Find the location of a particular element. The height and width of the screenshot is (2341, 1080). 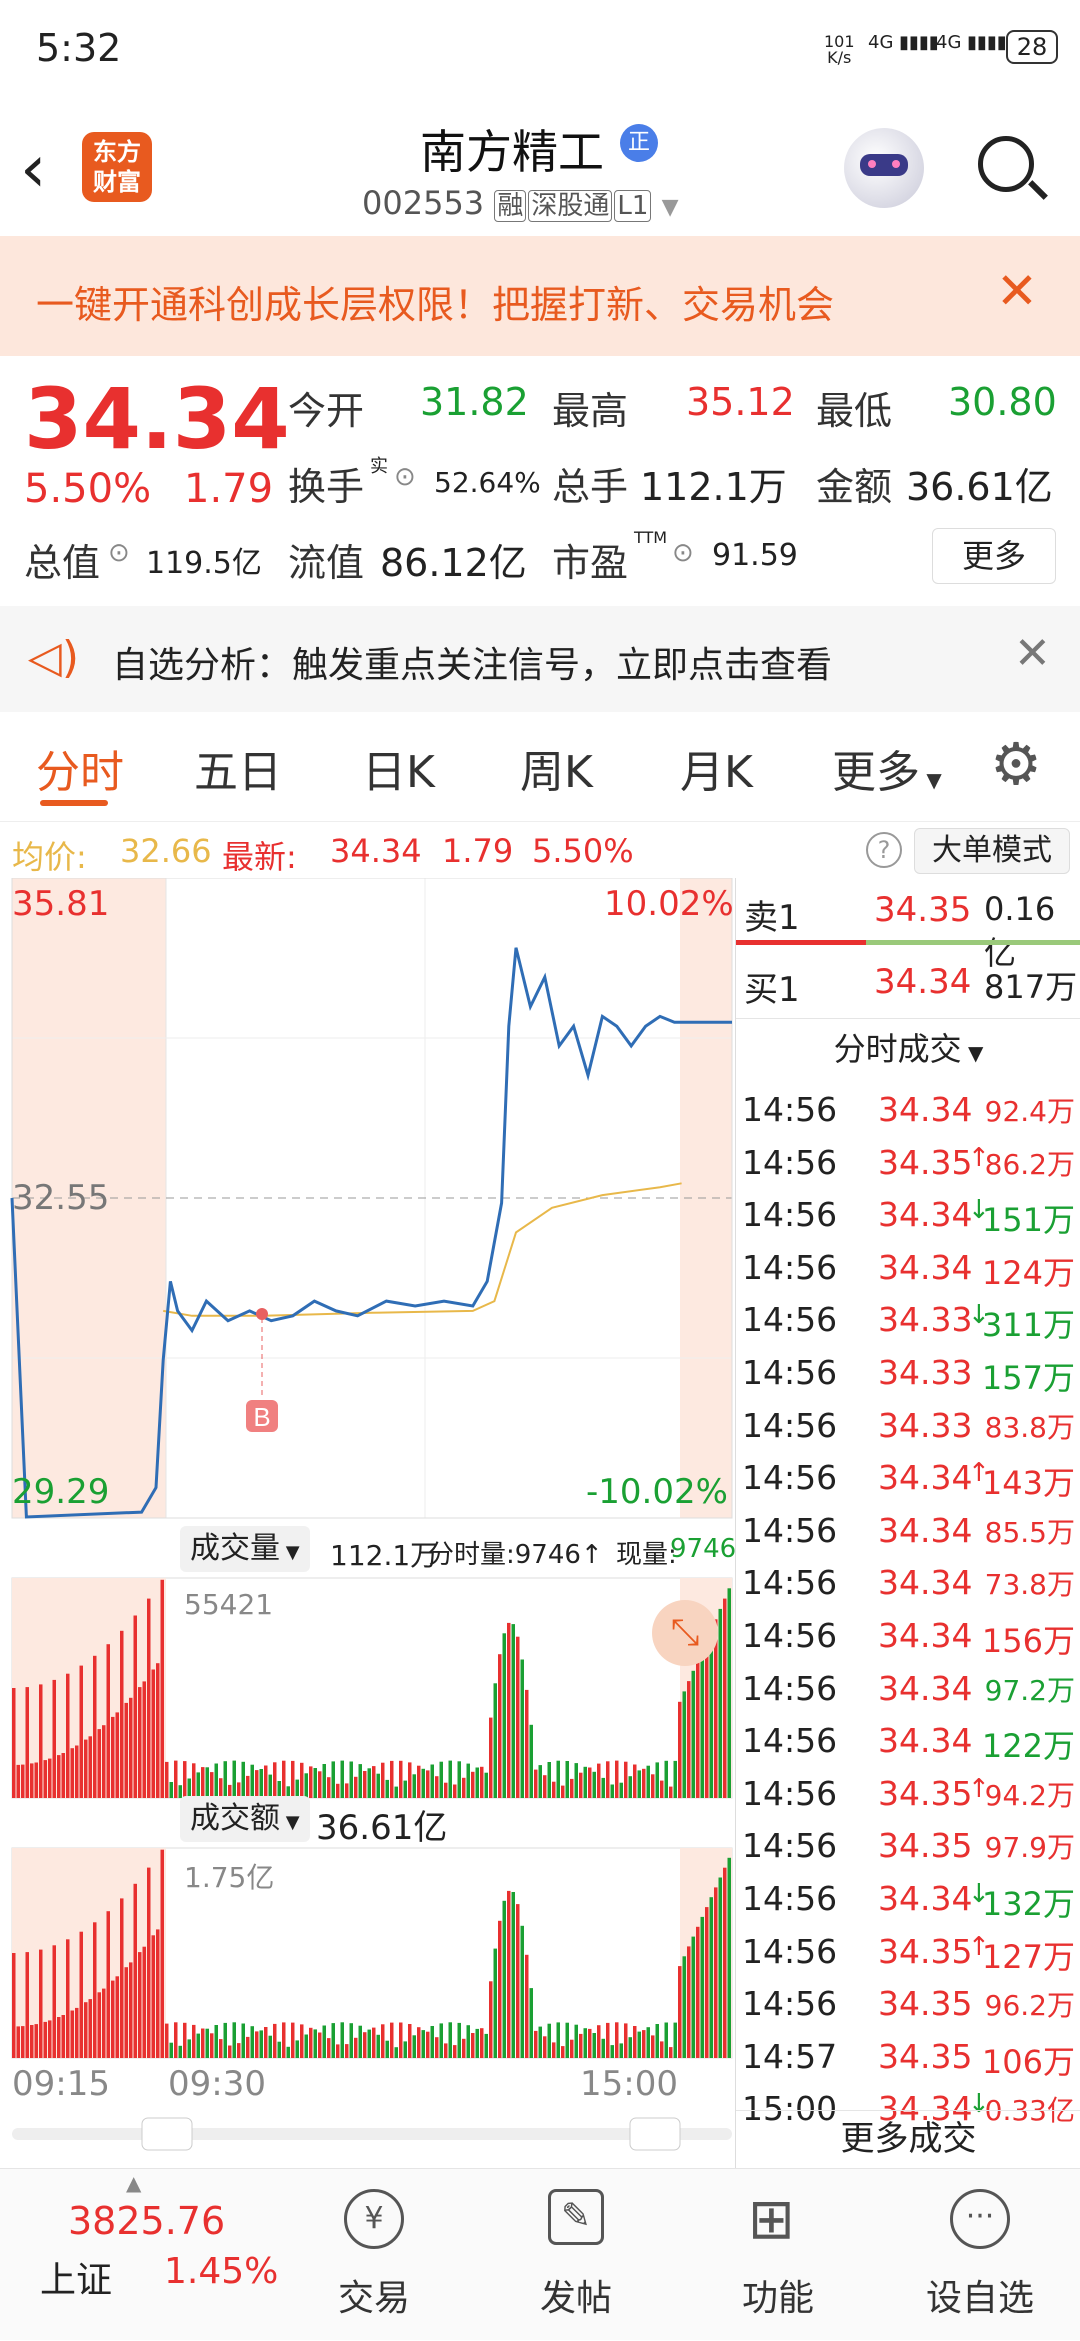

more-button: 更多 is located at coordinates (994, 556).